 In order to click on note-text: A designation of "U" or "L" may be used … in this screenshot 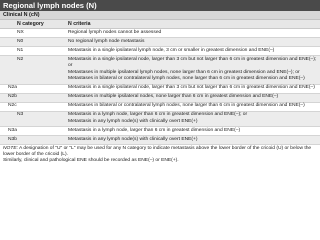, I will do `click(157, 151)`.